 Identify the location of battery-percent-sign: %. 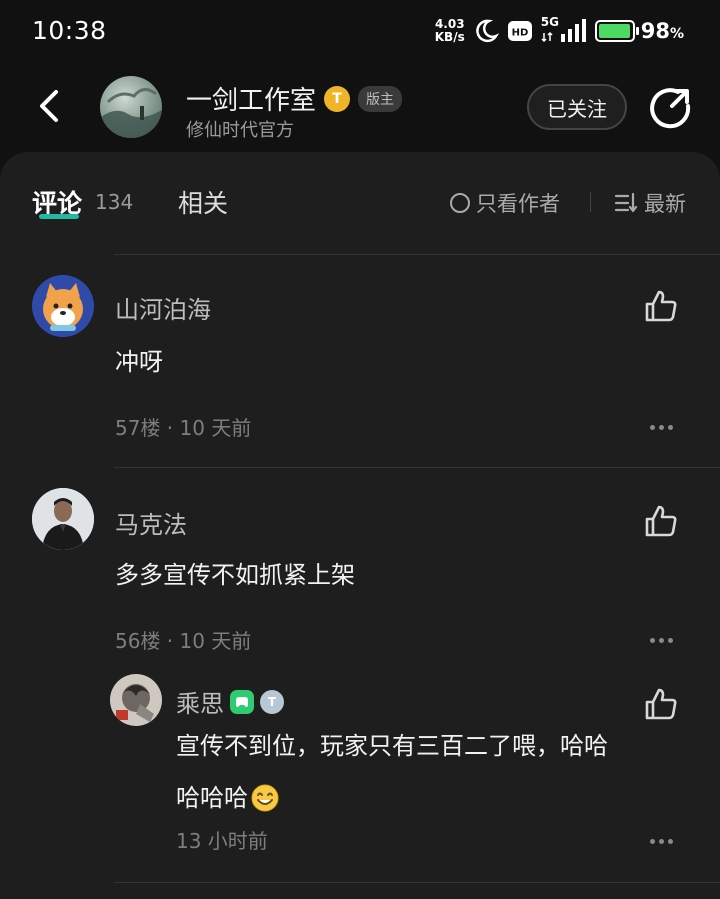
(676, 34).